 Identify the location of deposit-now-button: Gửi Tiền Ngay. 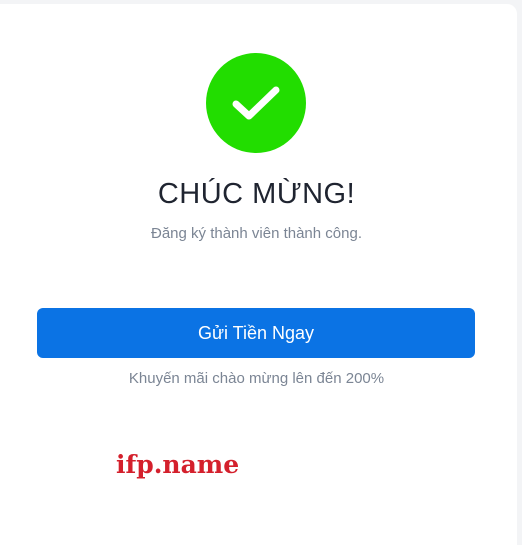
(256, 333).